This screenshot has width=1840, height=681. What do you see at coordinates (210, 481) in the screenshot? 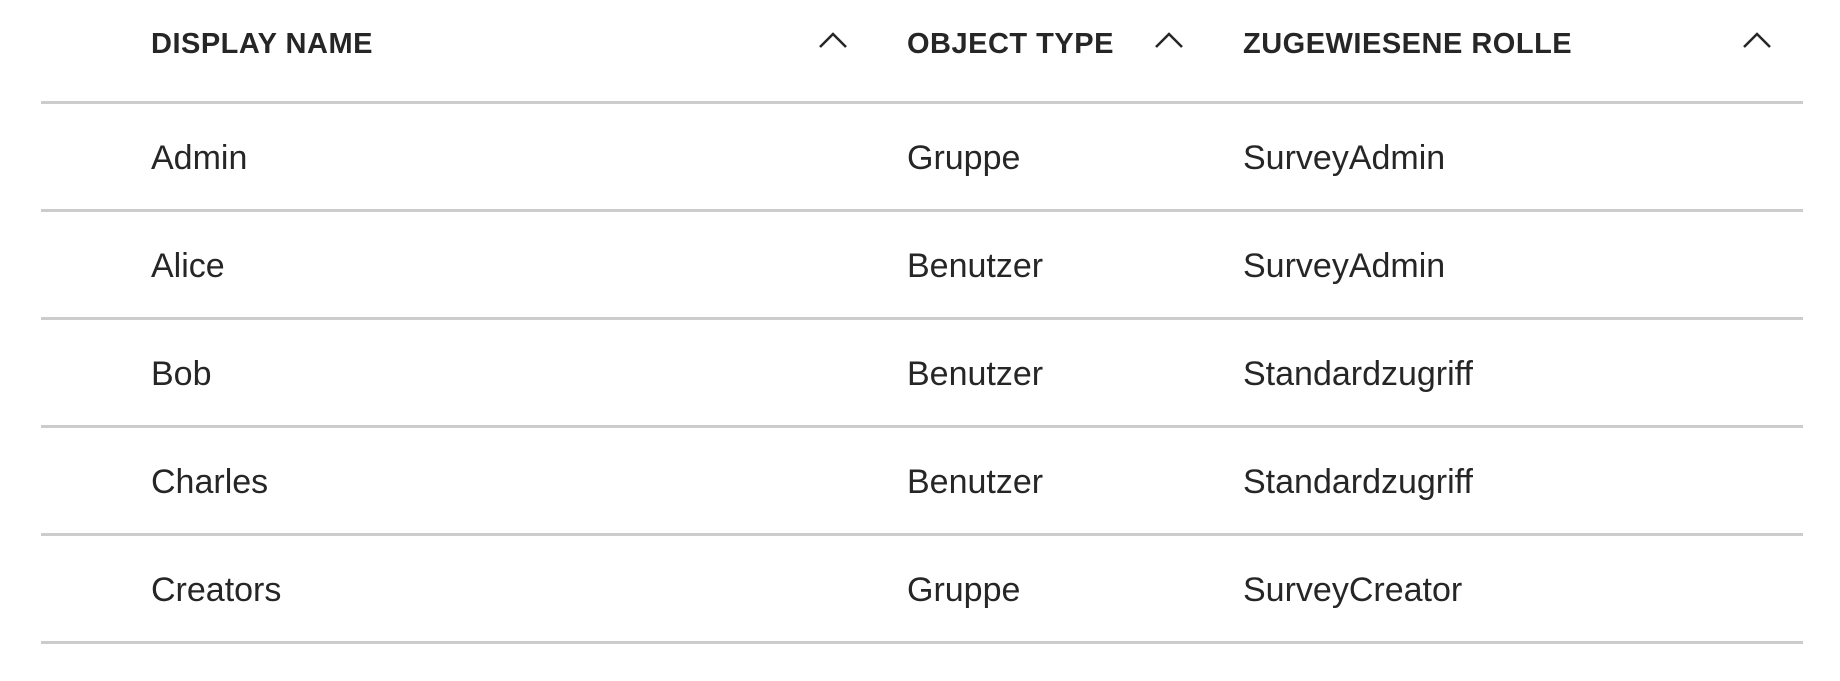
I see `cell-display-name: Charles` at bounding box center [210, 481].